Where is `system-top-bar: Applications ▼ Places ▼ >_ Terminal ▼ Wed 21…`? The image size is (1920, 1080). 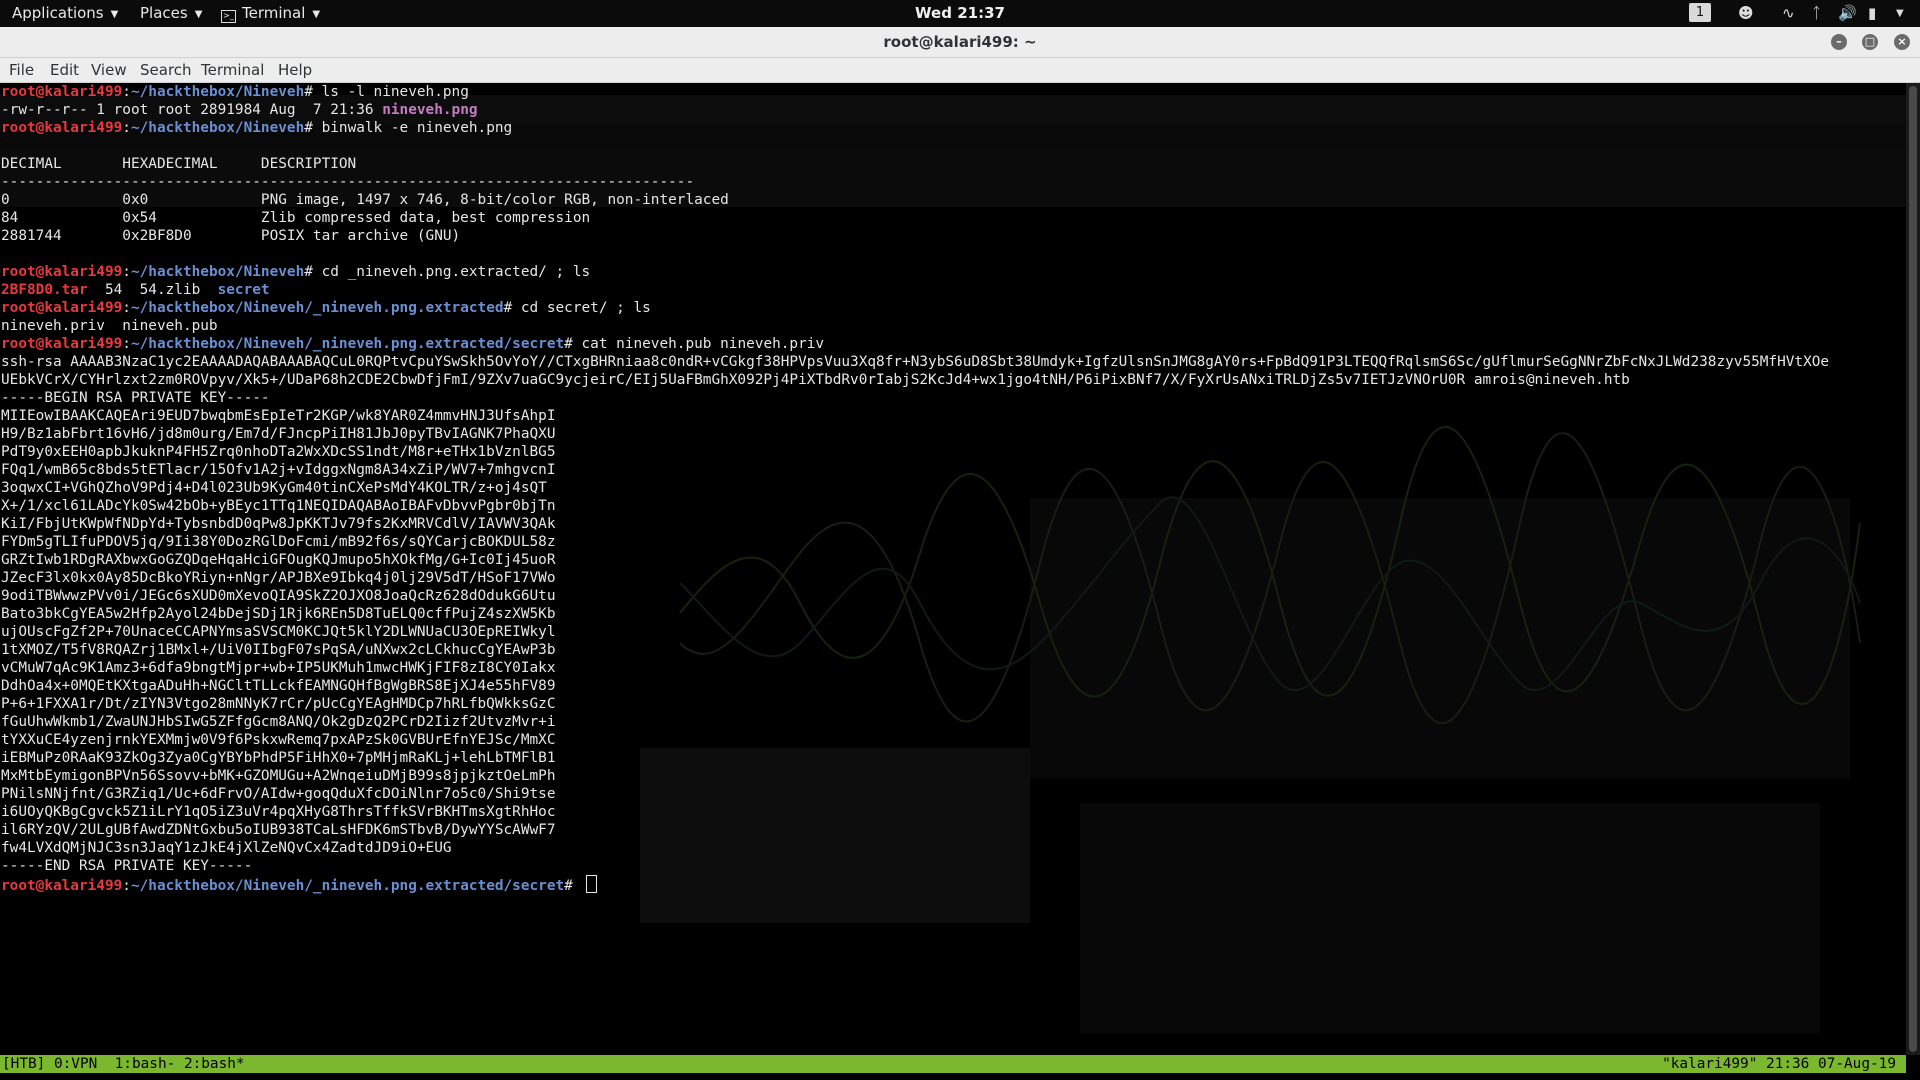
system-top-bar: Applications ▼ Places ▼ >_ Terminal ▼ Wed 21… is located at coordinates (960, 13).